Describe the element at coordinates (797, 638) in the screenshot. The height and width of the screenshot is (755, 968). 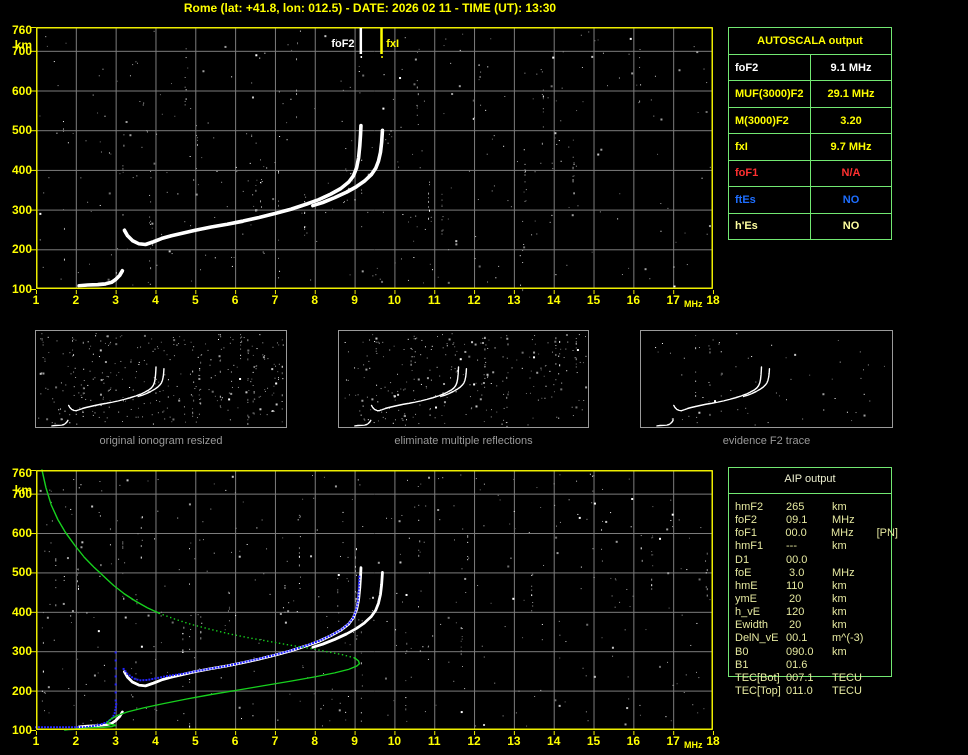
I see `aip-value: 00.1` at that location.